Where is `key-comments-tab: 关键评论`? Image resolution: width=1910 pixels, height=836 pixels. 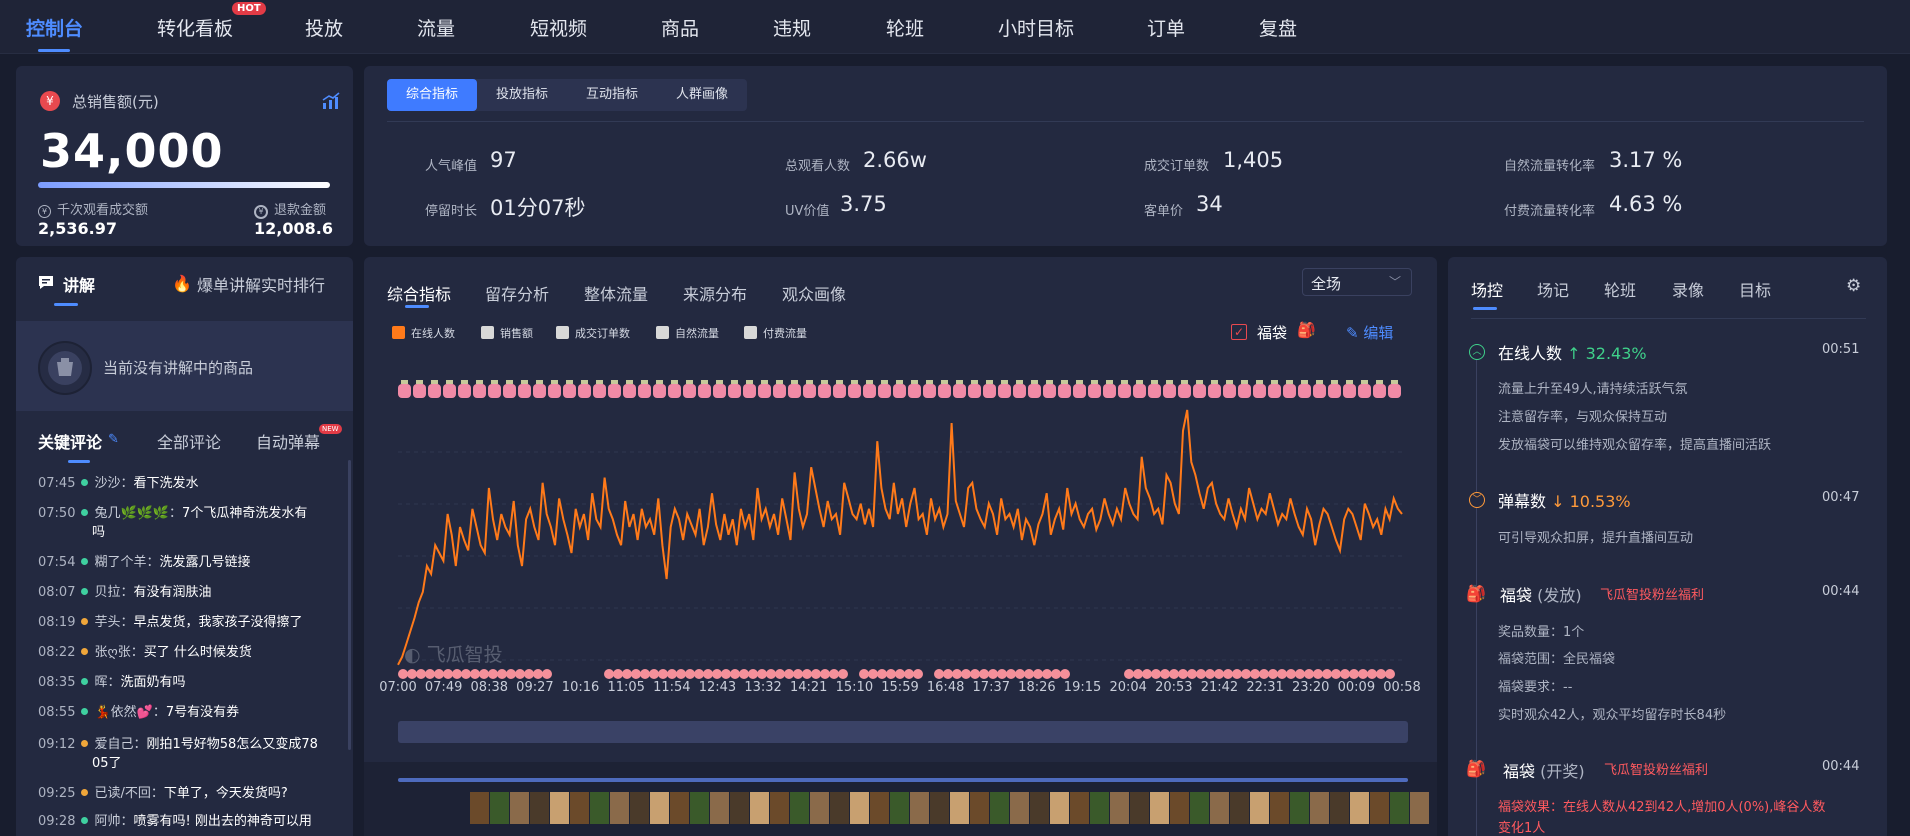
key-comments-tab: 关键评论 is located at coordinates (70, 441).